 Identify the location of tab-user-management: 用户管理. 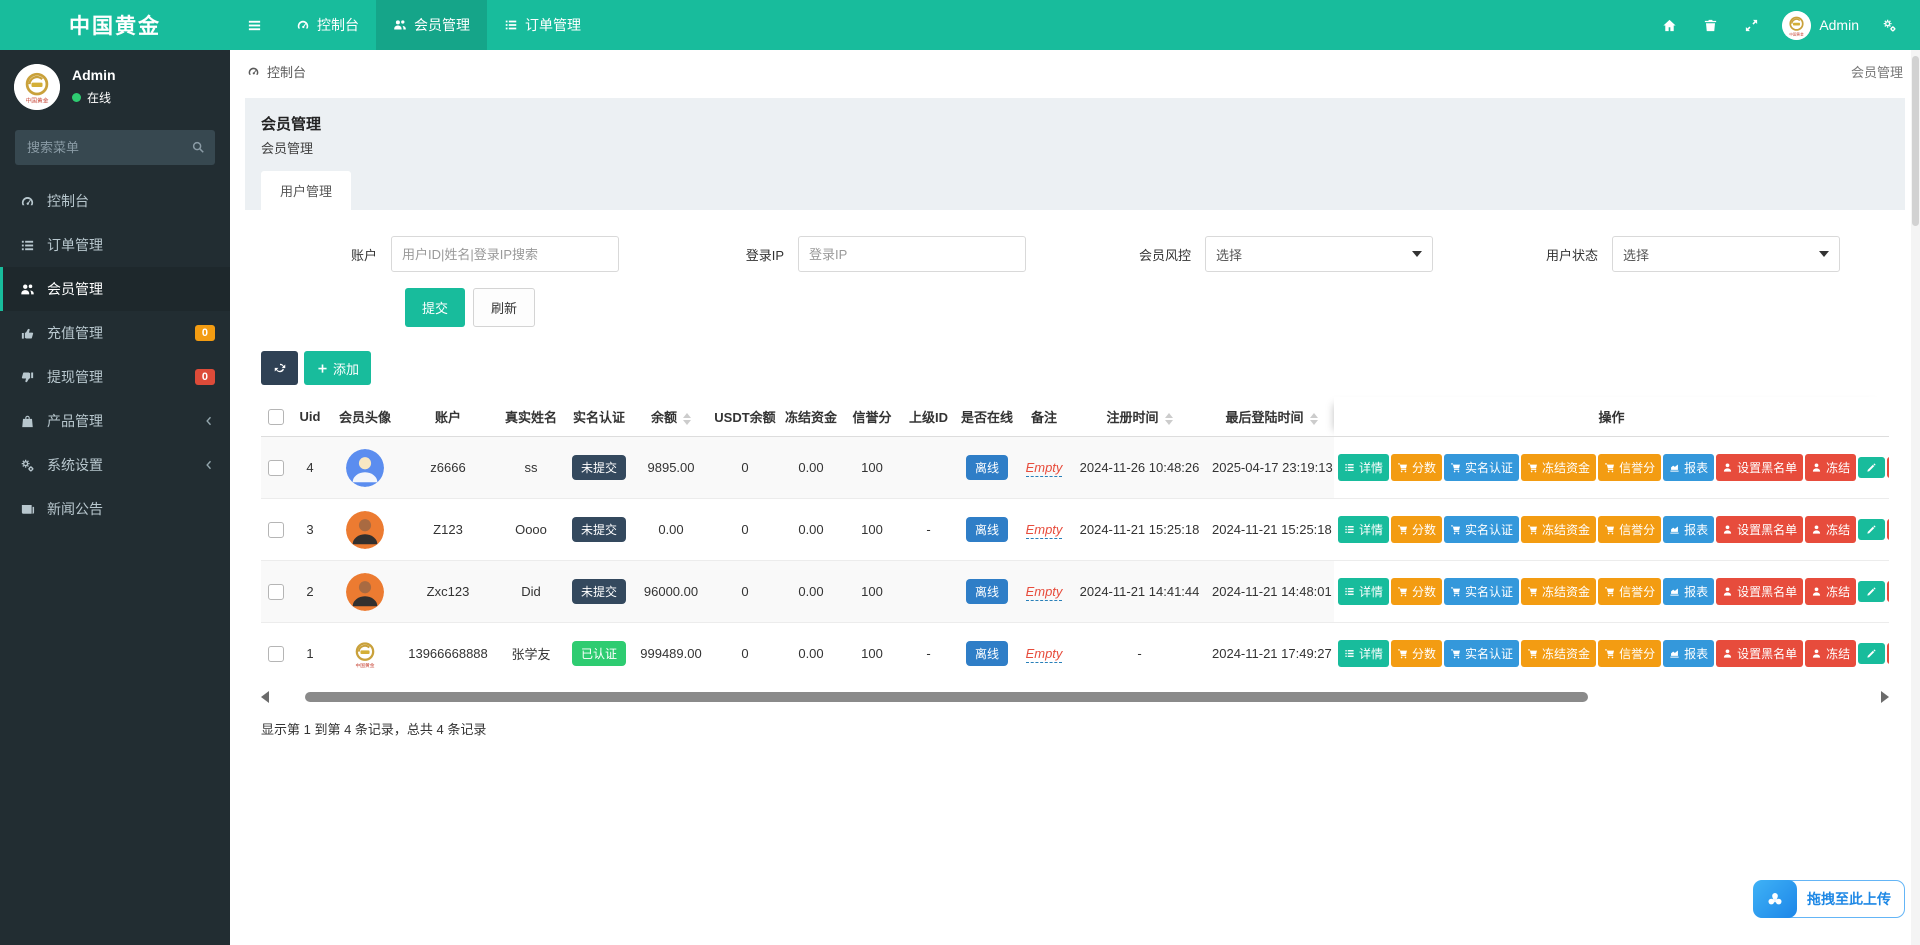
(306, 190).